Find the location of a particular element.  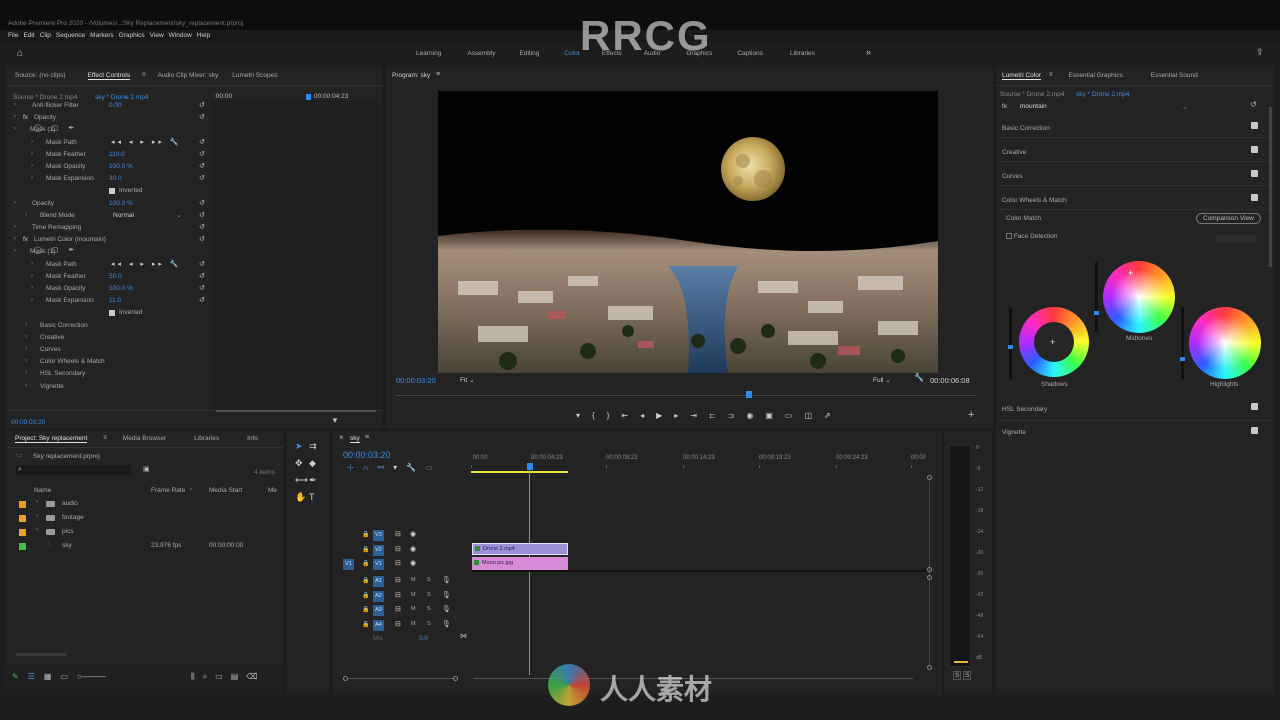

preset-dropdown: mountain is located at coordinates (1033, 106).